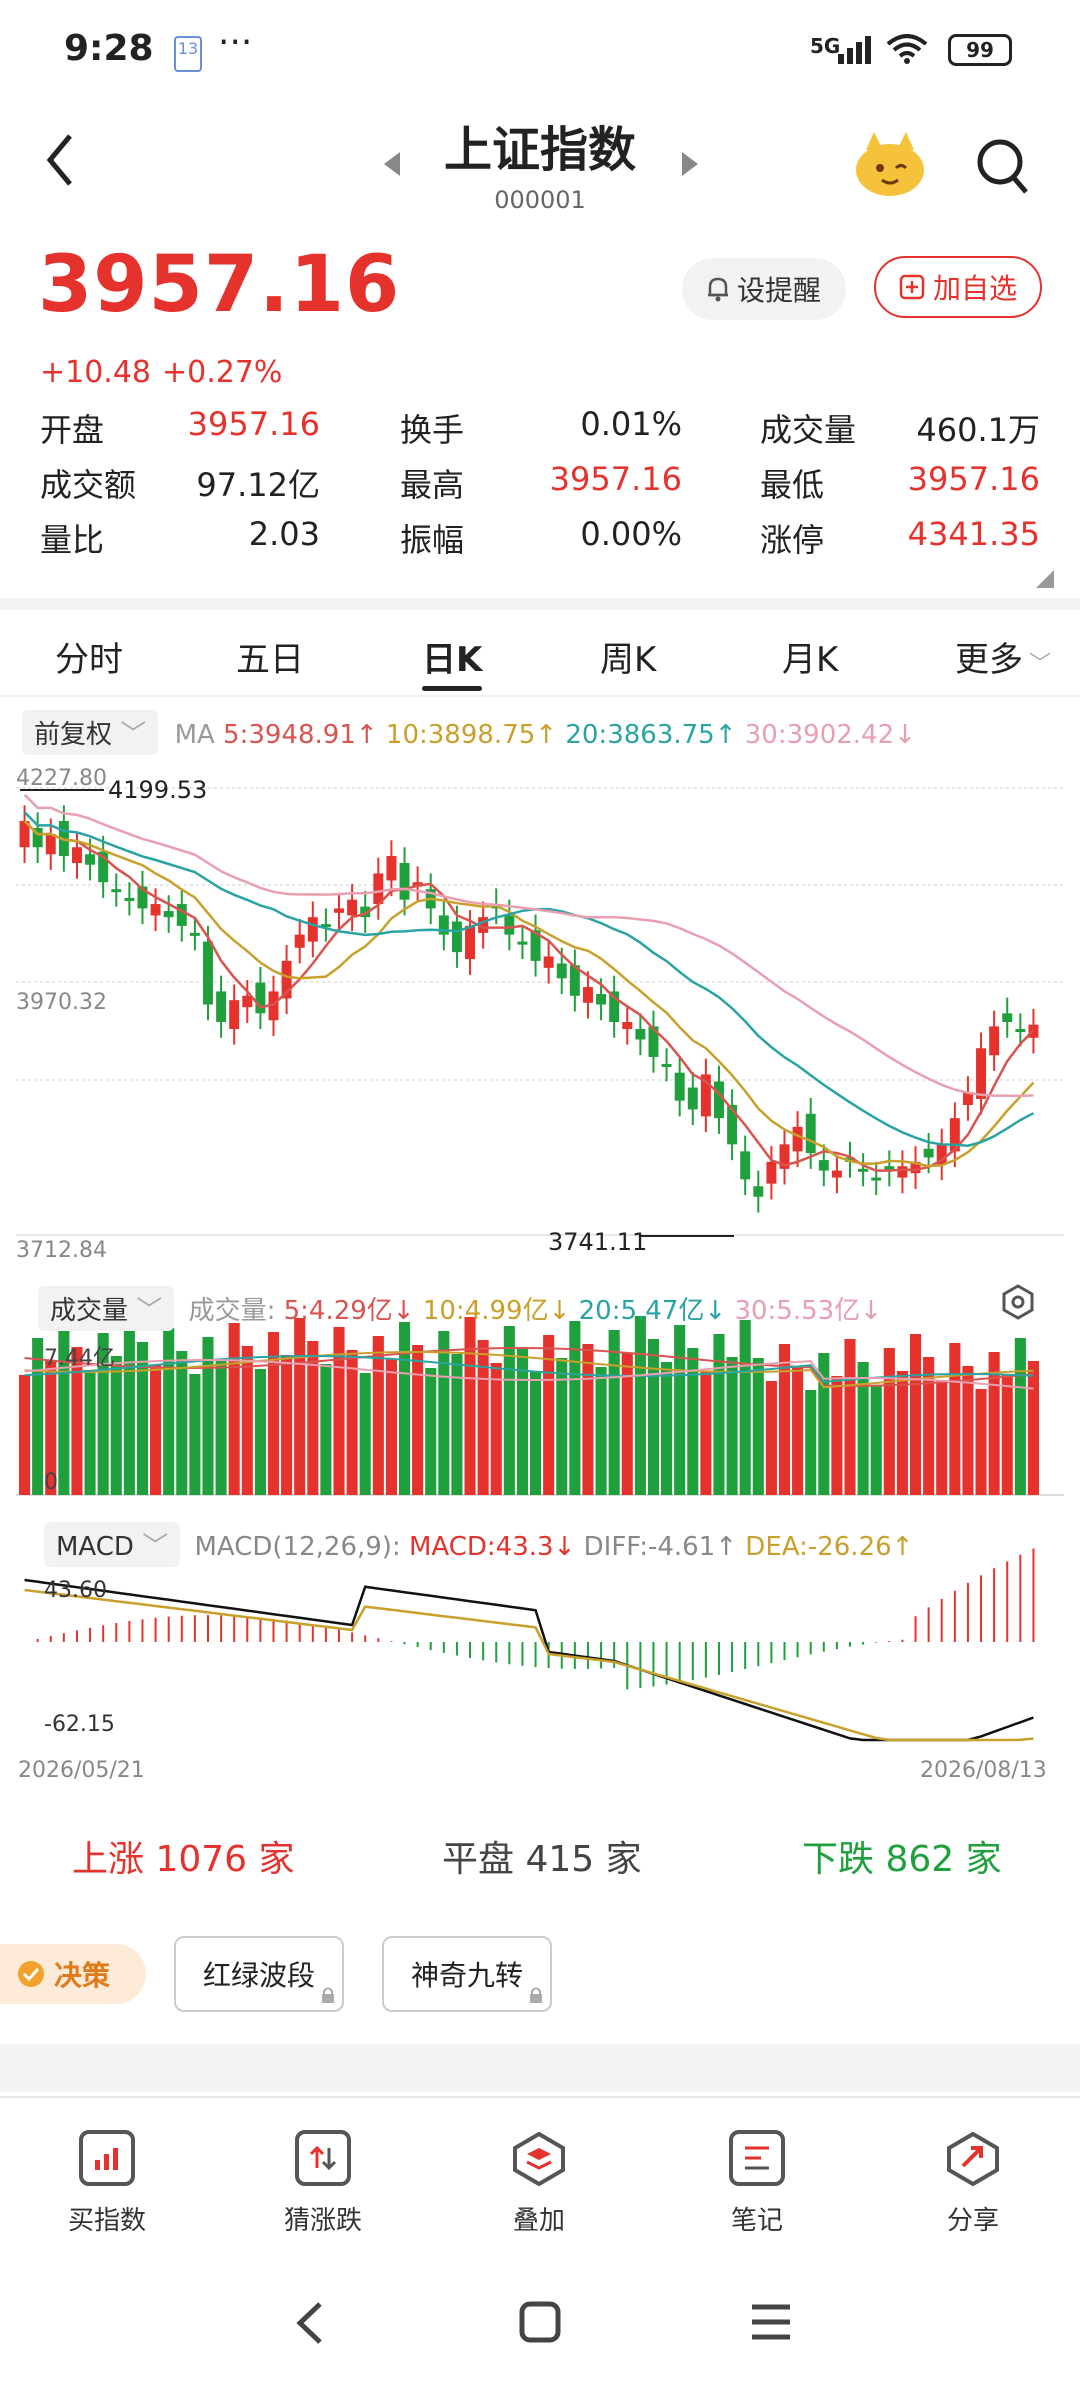 Image resolution: width=1080 pixels, height=2400 pixels. Describe the element at coordinates (808, 430) in the screenshot. I see `stat-key: 成交量` at that location.